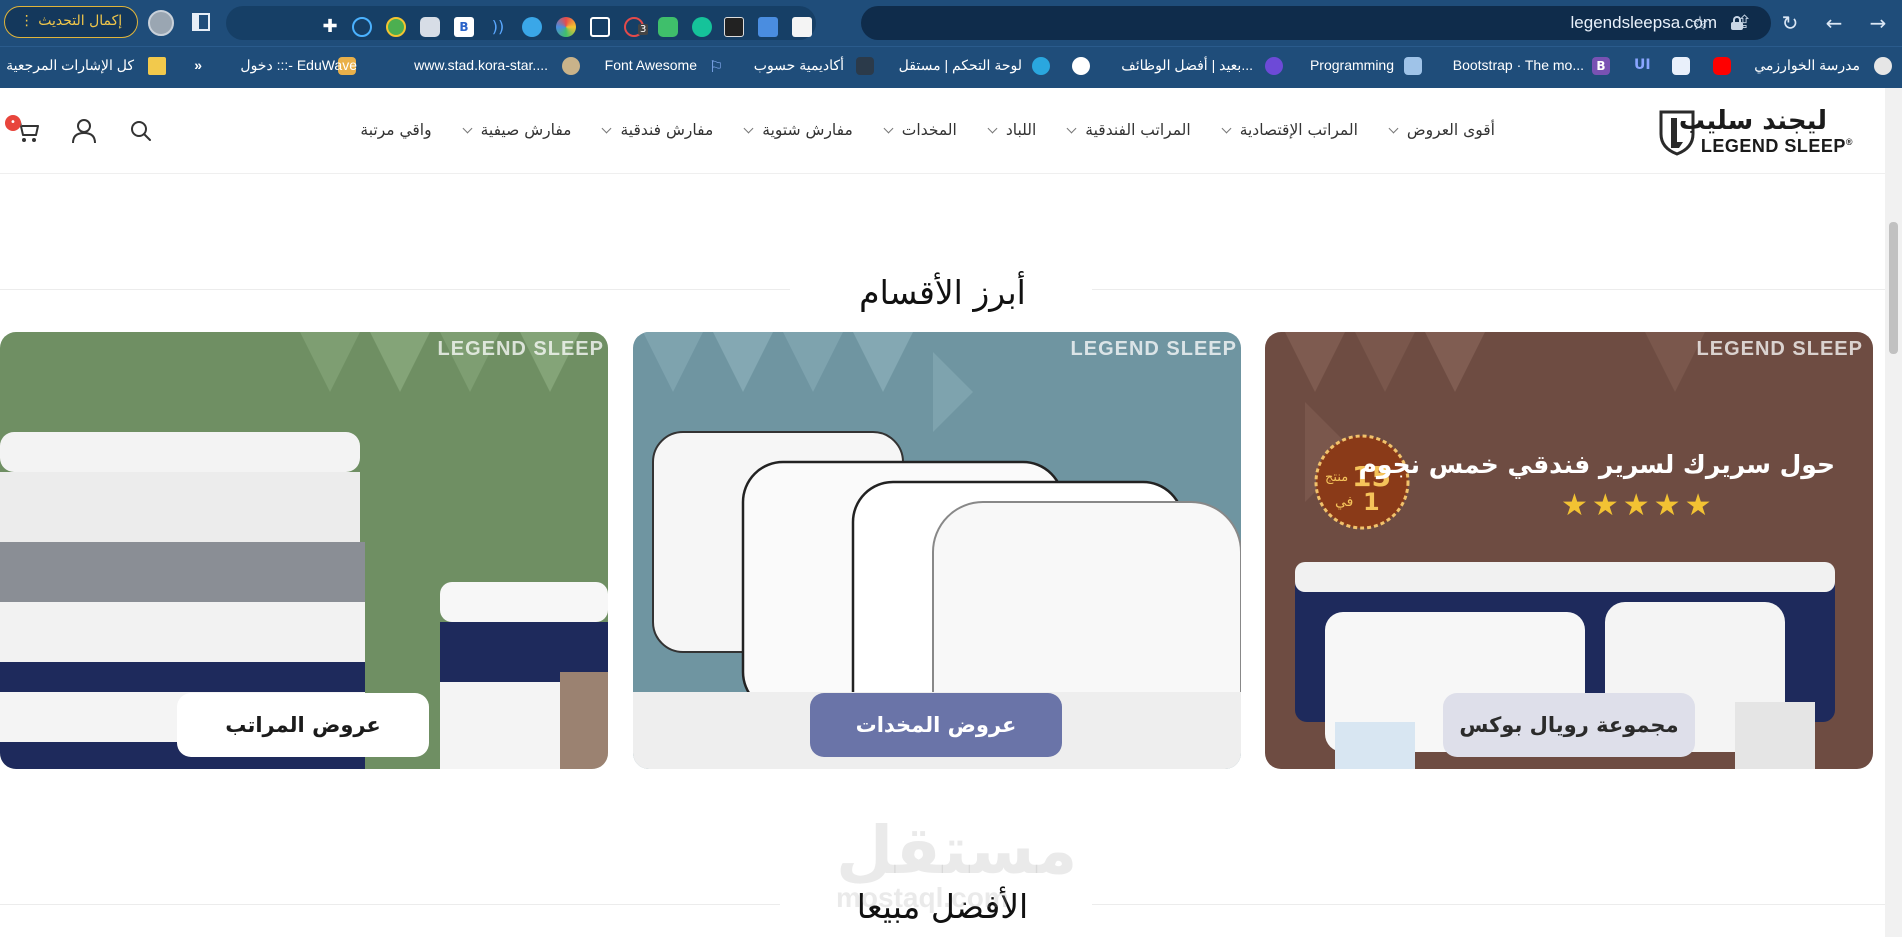  I want to click on brazil-extension-icon, so click(396, 27).